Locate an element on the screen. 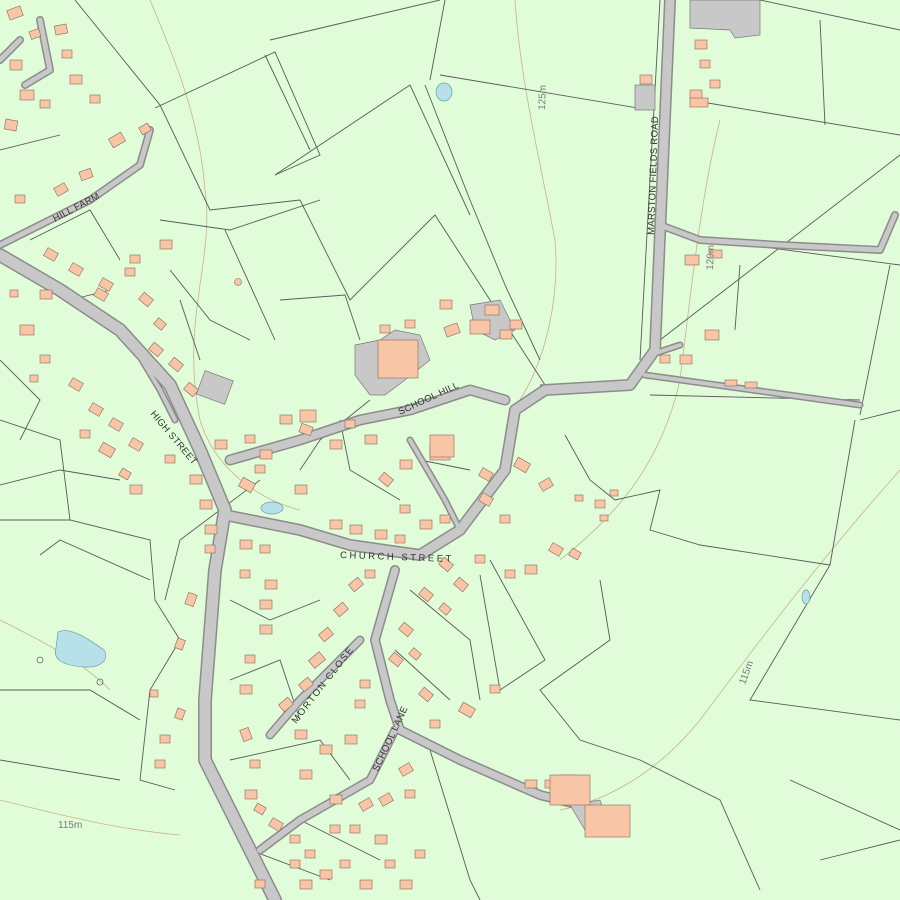 The image size is (900, 900). contour-label-115-west: 115m is located at coordinates (70, 825).